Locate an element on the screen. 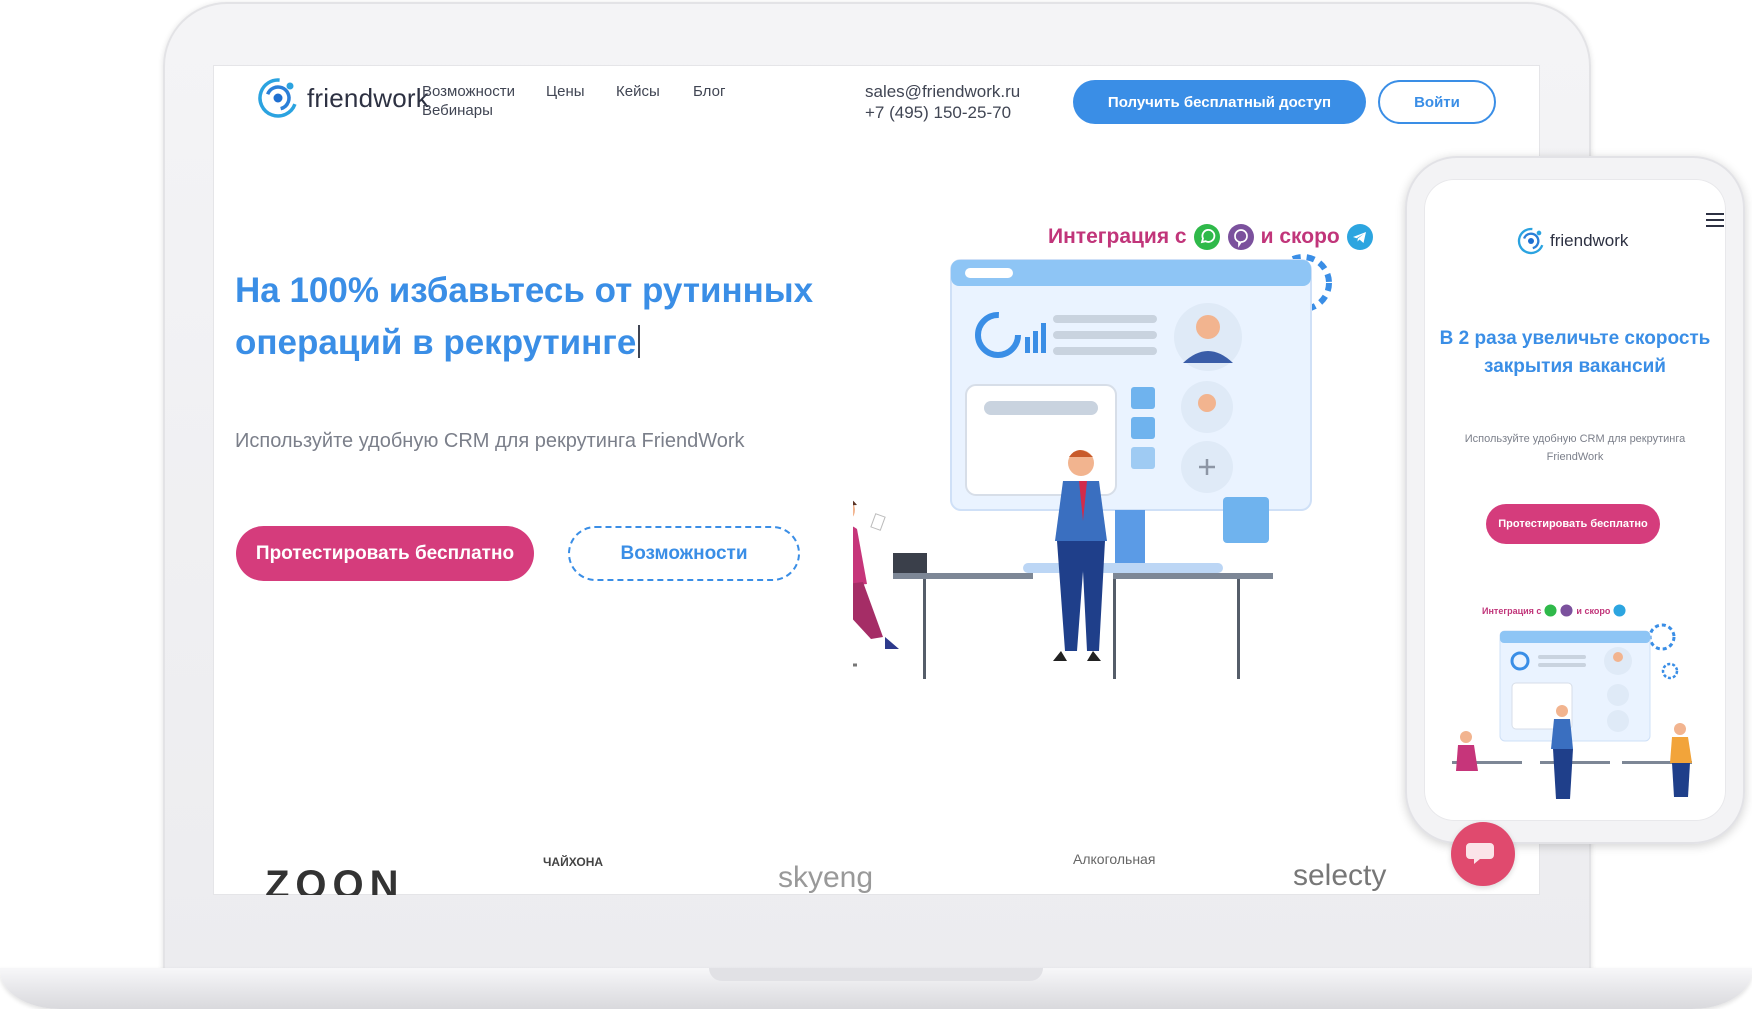 The width and height of the screenshot is (1752, 1009). nav-blog: Блог is located at coordinates (709, 91).